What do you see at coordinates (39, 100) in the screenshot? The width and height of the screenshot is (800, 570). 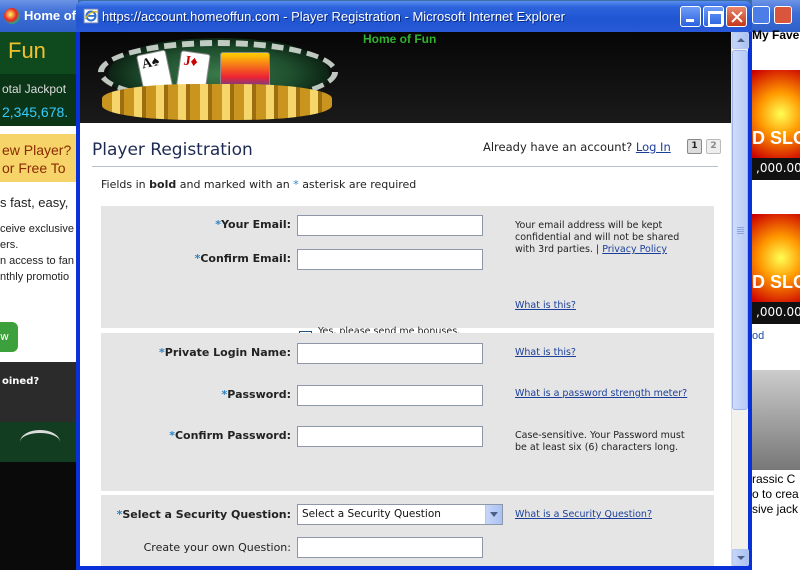 I see `background-jackpot: otal Jackpot 2,345,678.` at bounding box center [39, 100].